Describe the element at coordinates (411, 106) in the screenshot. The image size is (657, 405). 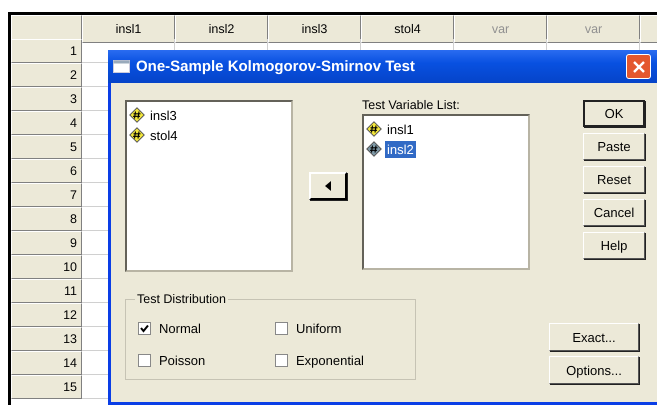
I see `list-label: Test Variable List:` at that location.